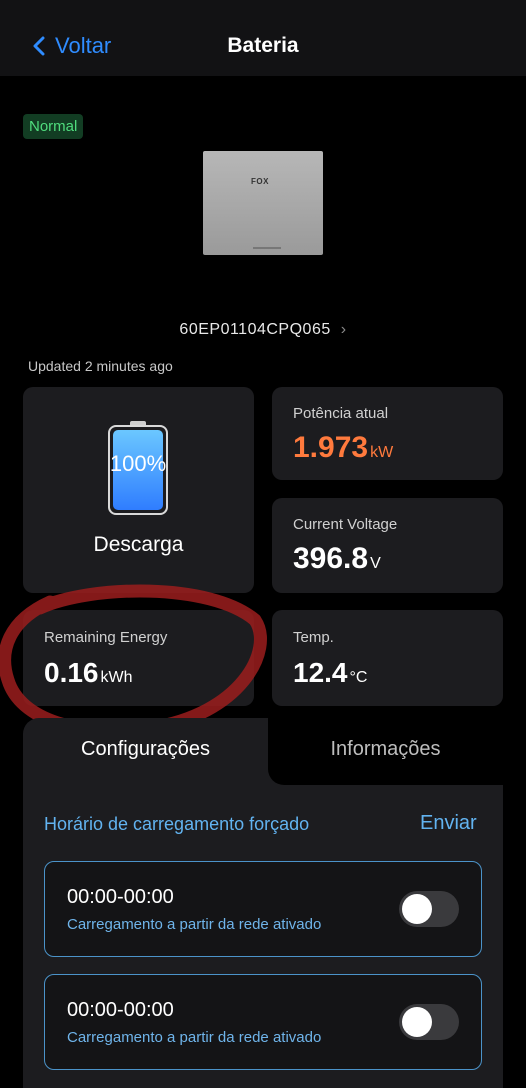  What do you see at coordinates (387, 545) in the screenshot?
I see `voltage-card: Current Voltage 396.8 V` at bounding box center [387, 545].